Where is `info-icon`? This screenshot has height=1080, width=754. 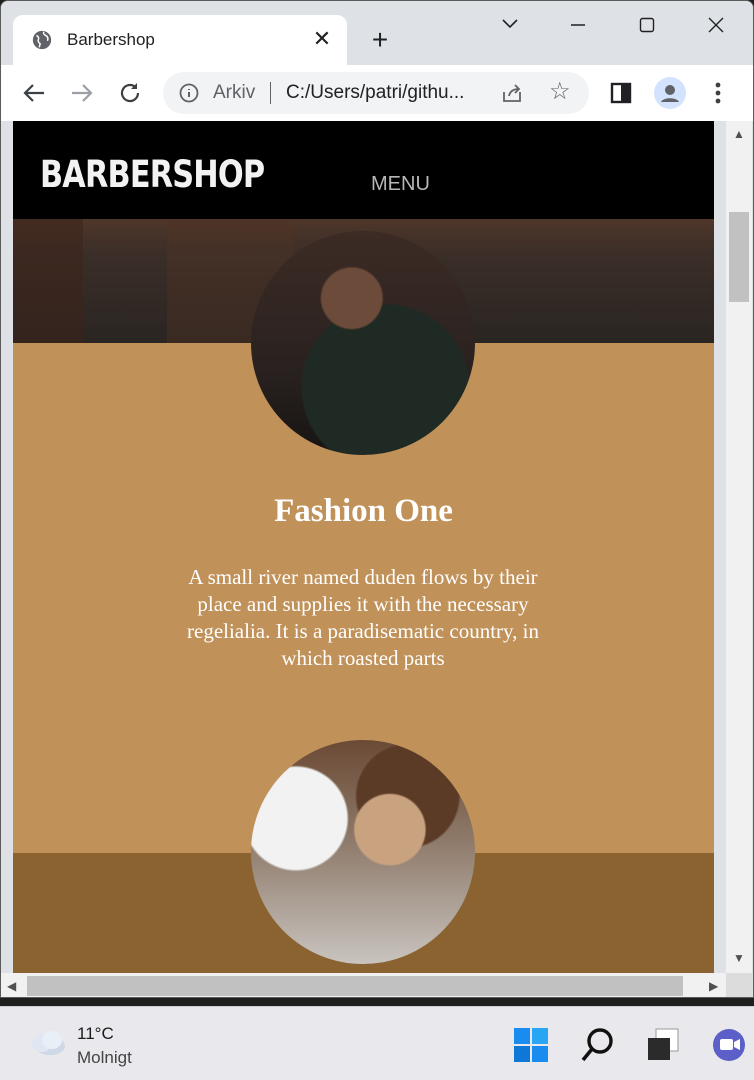 info-icon is located at coordinates (189, 93).